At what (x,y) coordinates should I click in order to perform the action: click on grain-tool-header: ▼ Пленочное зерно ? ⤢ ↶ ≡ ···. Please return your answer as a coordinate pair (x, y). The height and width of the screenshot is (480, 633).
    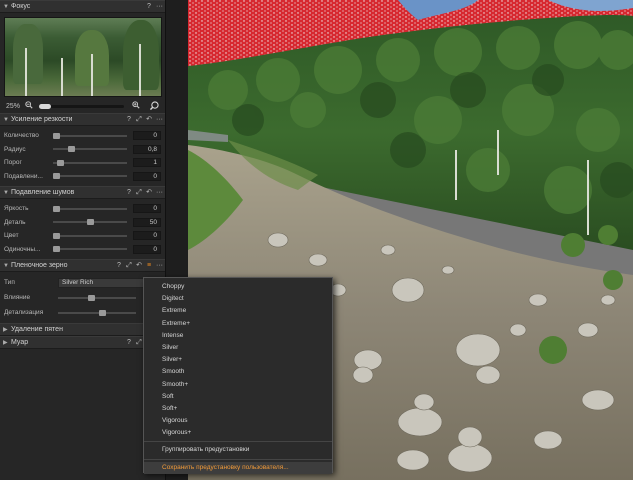
    Looking at the image, I should click on (82, 265).